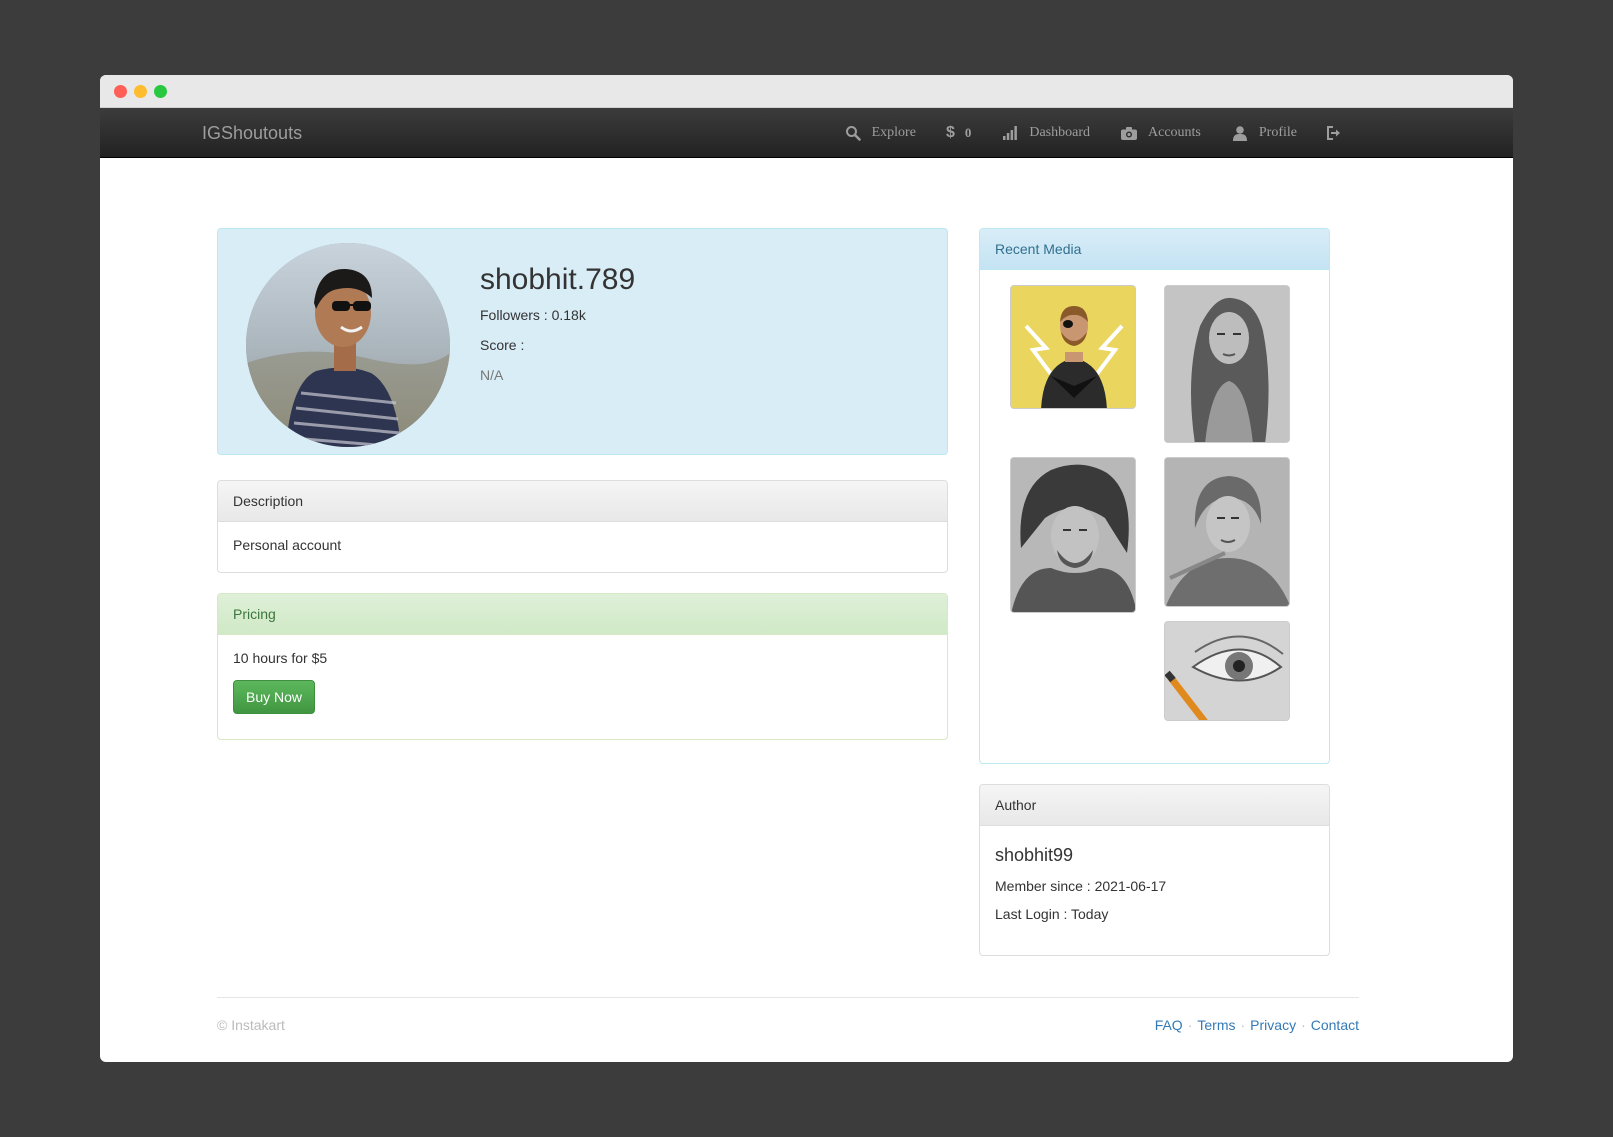 Image resolution: width=1613 pixels, height=1137 pixels. Describe the element at coordinates (1169, 1025) in the screenshot. I see `footer-link-faq: FAQ` at that location.